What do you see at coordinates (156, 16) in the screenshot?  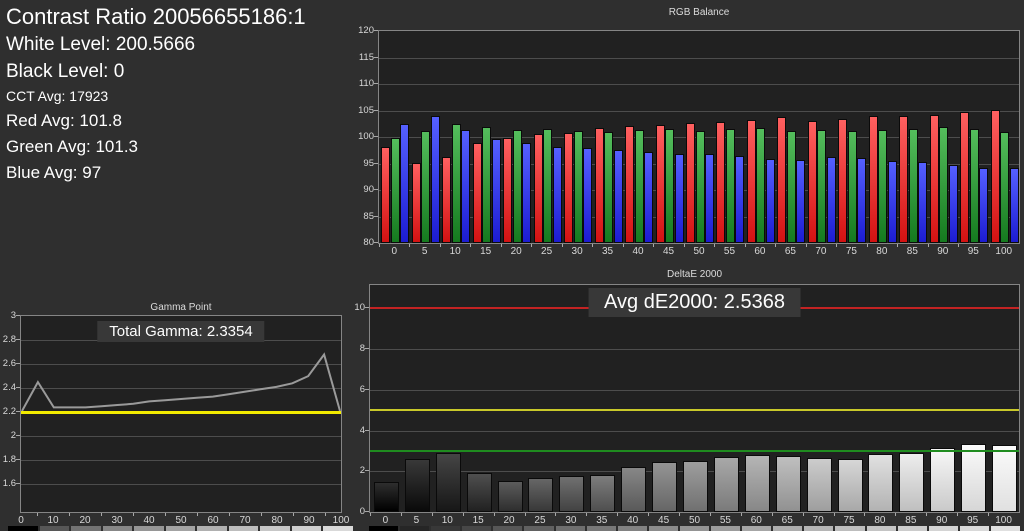 I see `contrast-ratio-text: Contrast Ratio 20056655186:1` at bounding box center [156, 16].